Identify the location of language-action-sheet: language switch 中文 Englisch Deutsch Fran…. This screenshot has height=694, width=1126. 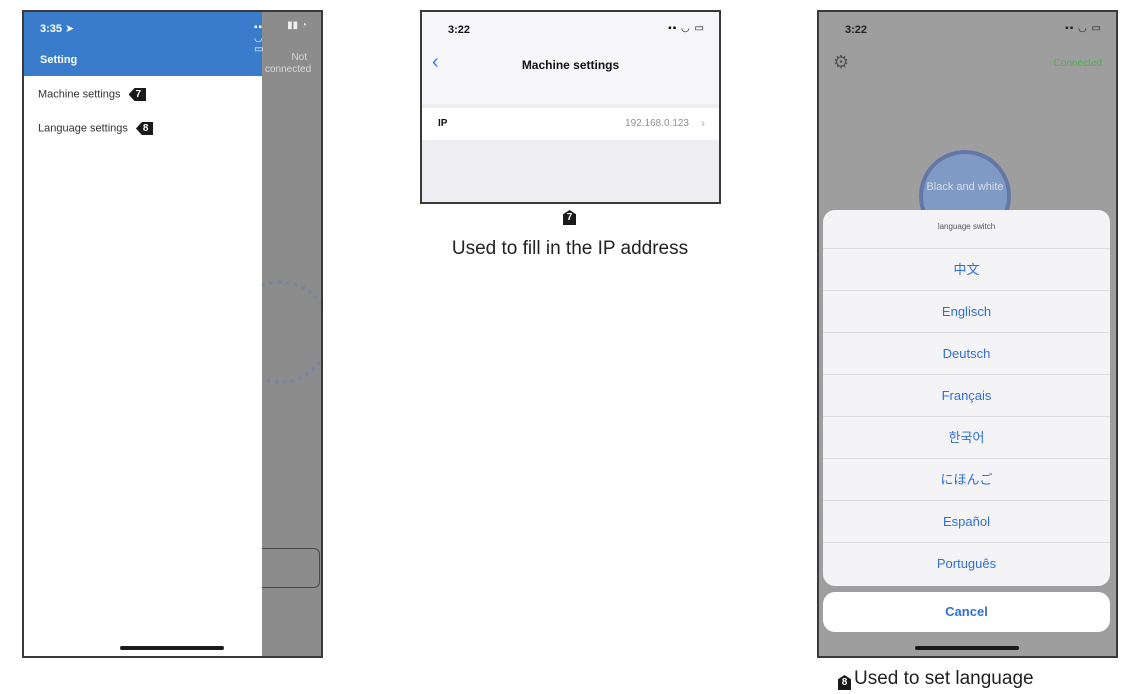
(966, 398).